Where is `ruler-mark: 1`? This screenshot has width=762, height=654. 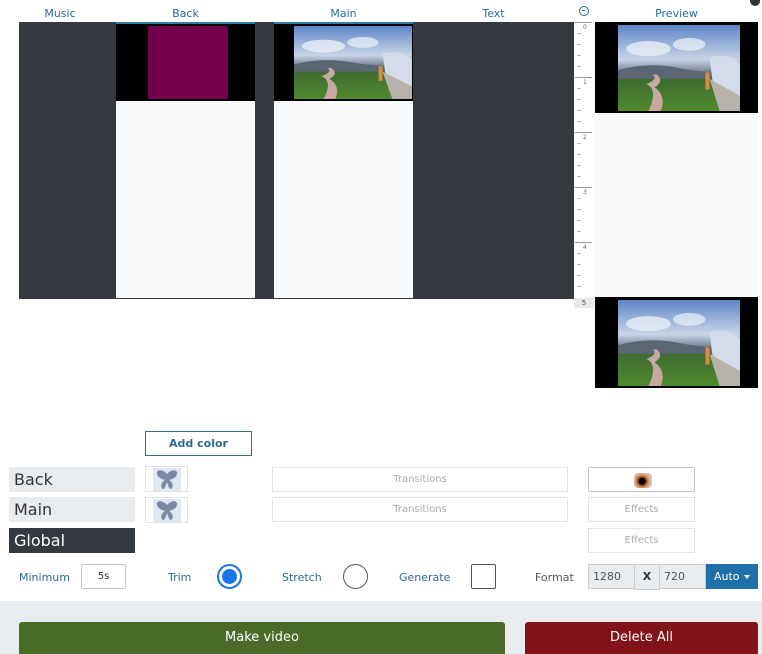
ruler-mark: 1 is located at coordinates (585, 82).